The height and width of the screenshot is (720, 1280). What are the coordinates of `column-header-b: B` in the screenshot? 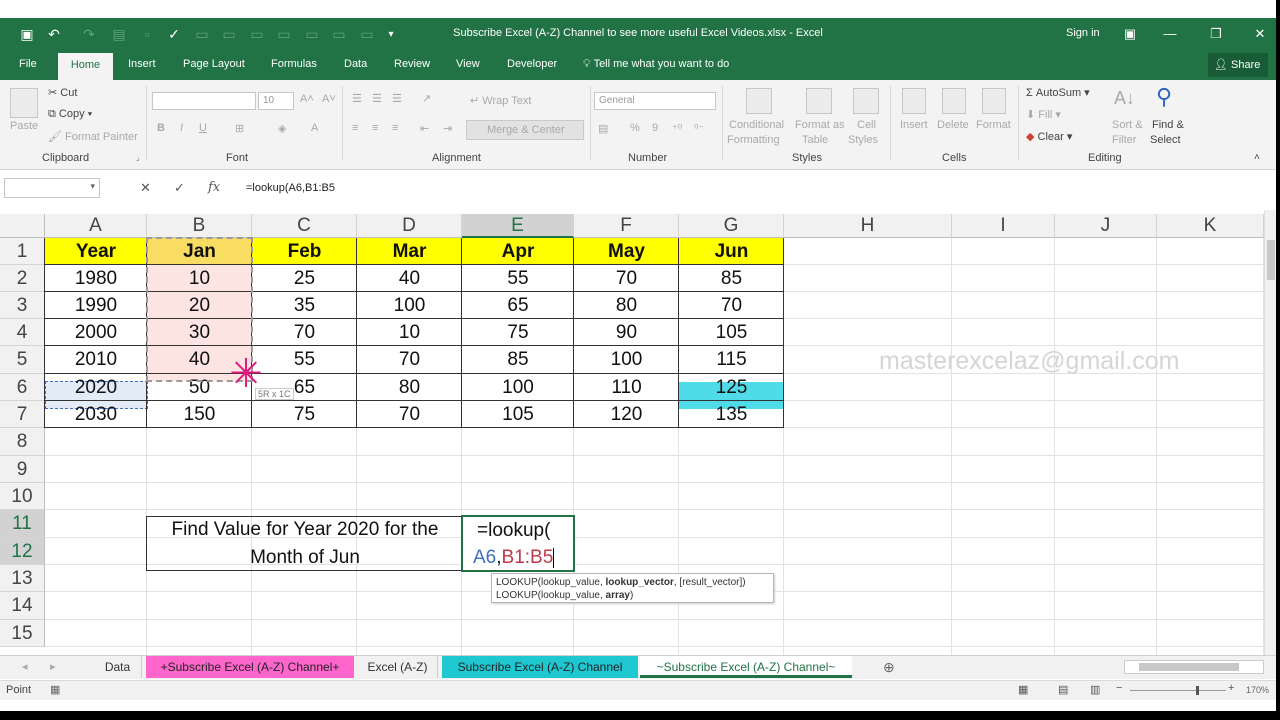 It's located at (199, 226).